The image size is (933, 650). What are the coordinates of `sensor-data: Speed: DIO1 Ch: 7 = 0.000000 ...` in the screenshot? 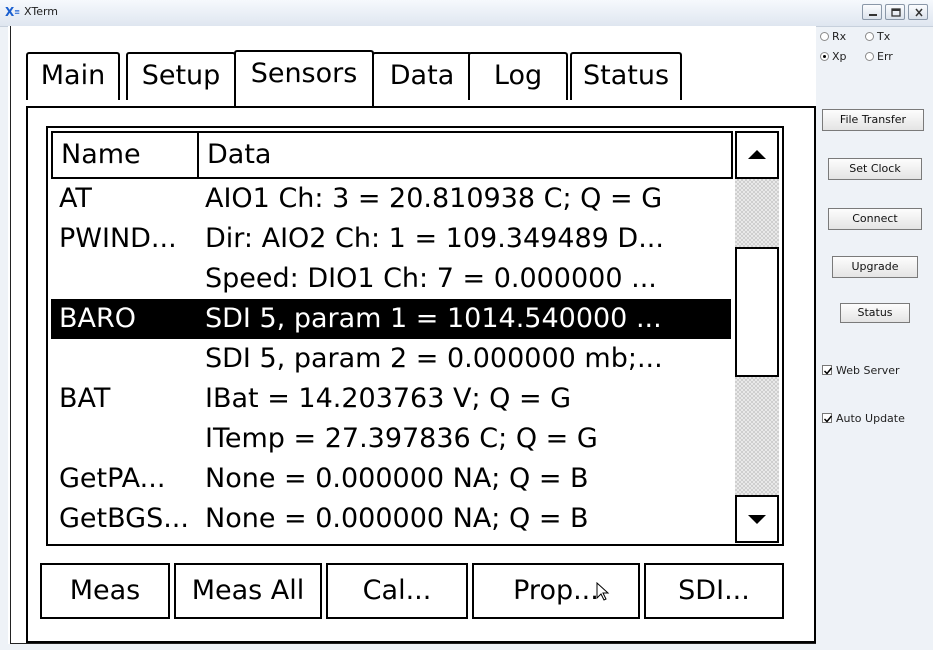 It's located at (431, 278).